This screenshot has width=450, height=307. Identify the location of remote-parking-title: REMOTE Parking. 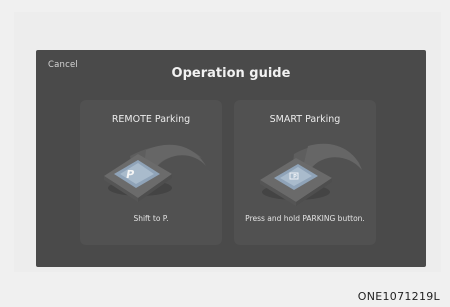
(151, 119).